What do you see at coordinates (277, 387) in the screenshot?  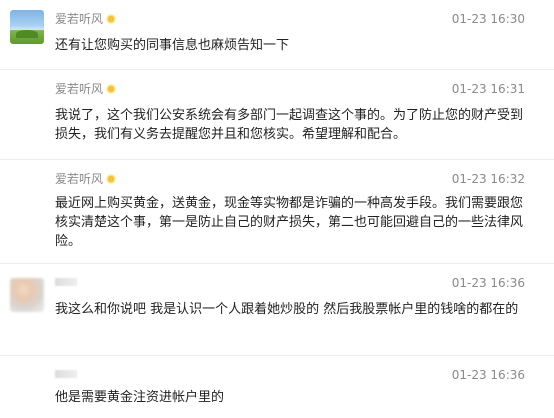 I see `message-item: 01-23 16:36 他是需要黄金注资进帐户里的` at bounding box center [277, 387].